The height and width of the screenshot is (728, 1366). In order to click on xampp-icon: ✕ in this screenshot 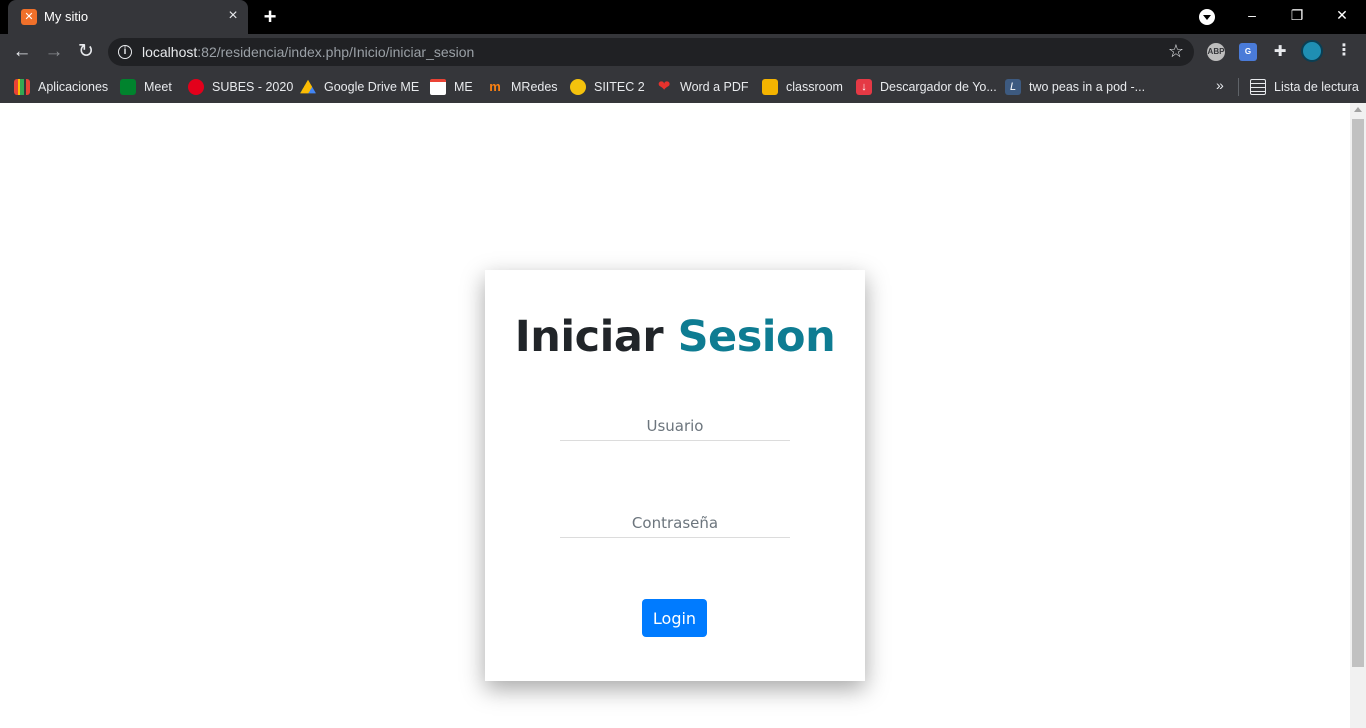, I will do `click(29, 17)`.